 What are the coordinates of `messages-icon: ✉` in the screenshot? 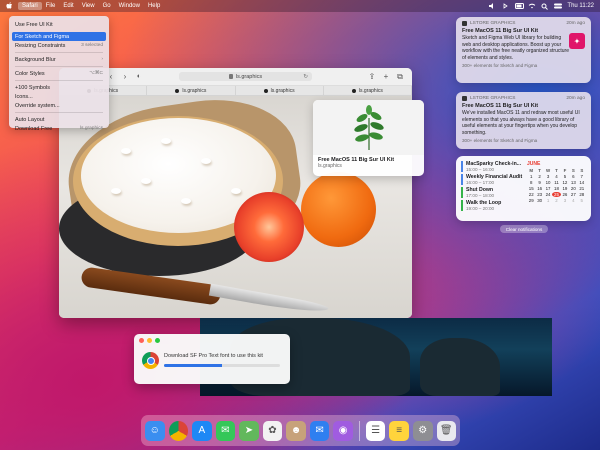 It's located at (225, 430).